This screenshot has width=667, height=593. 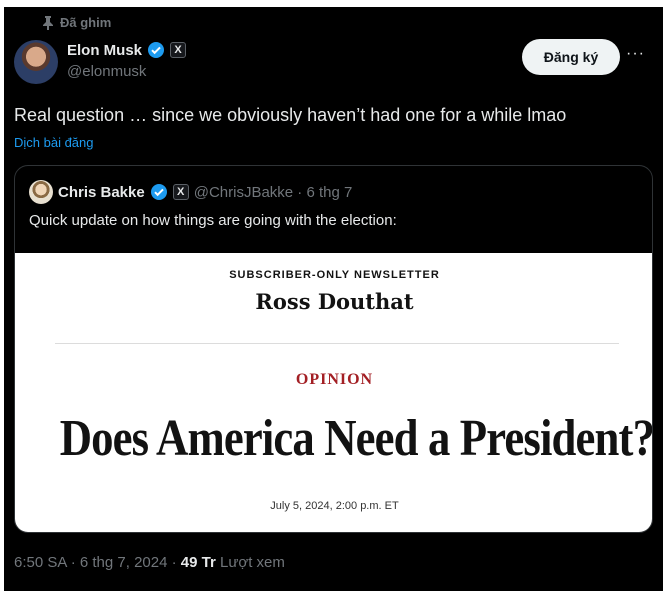 I want to click on translate-link: Dịch bài đăng, so click(x=54, y=142).